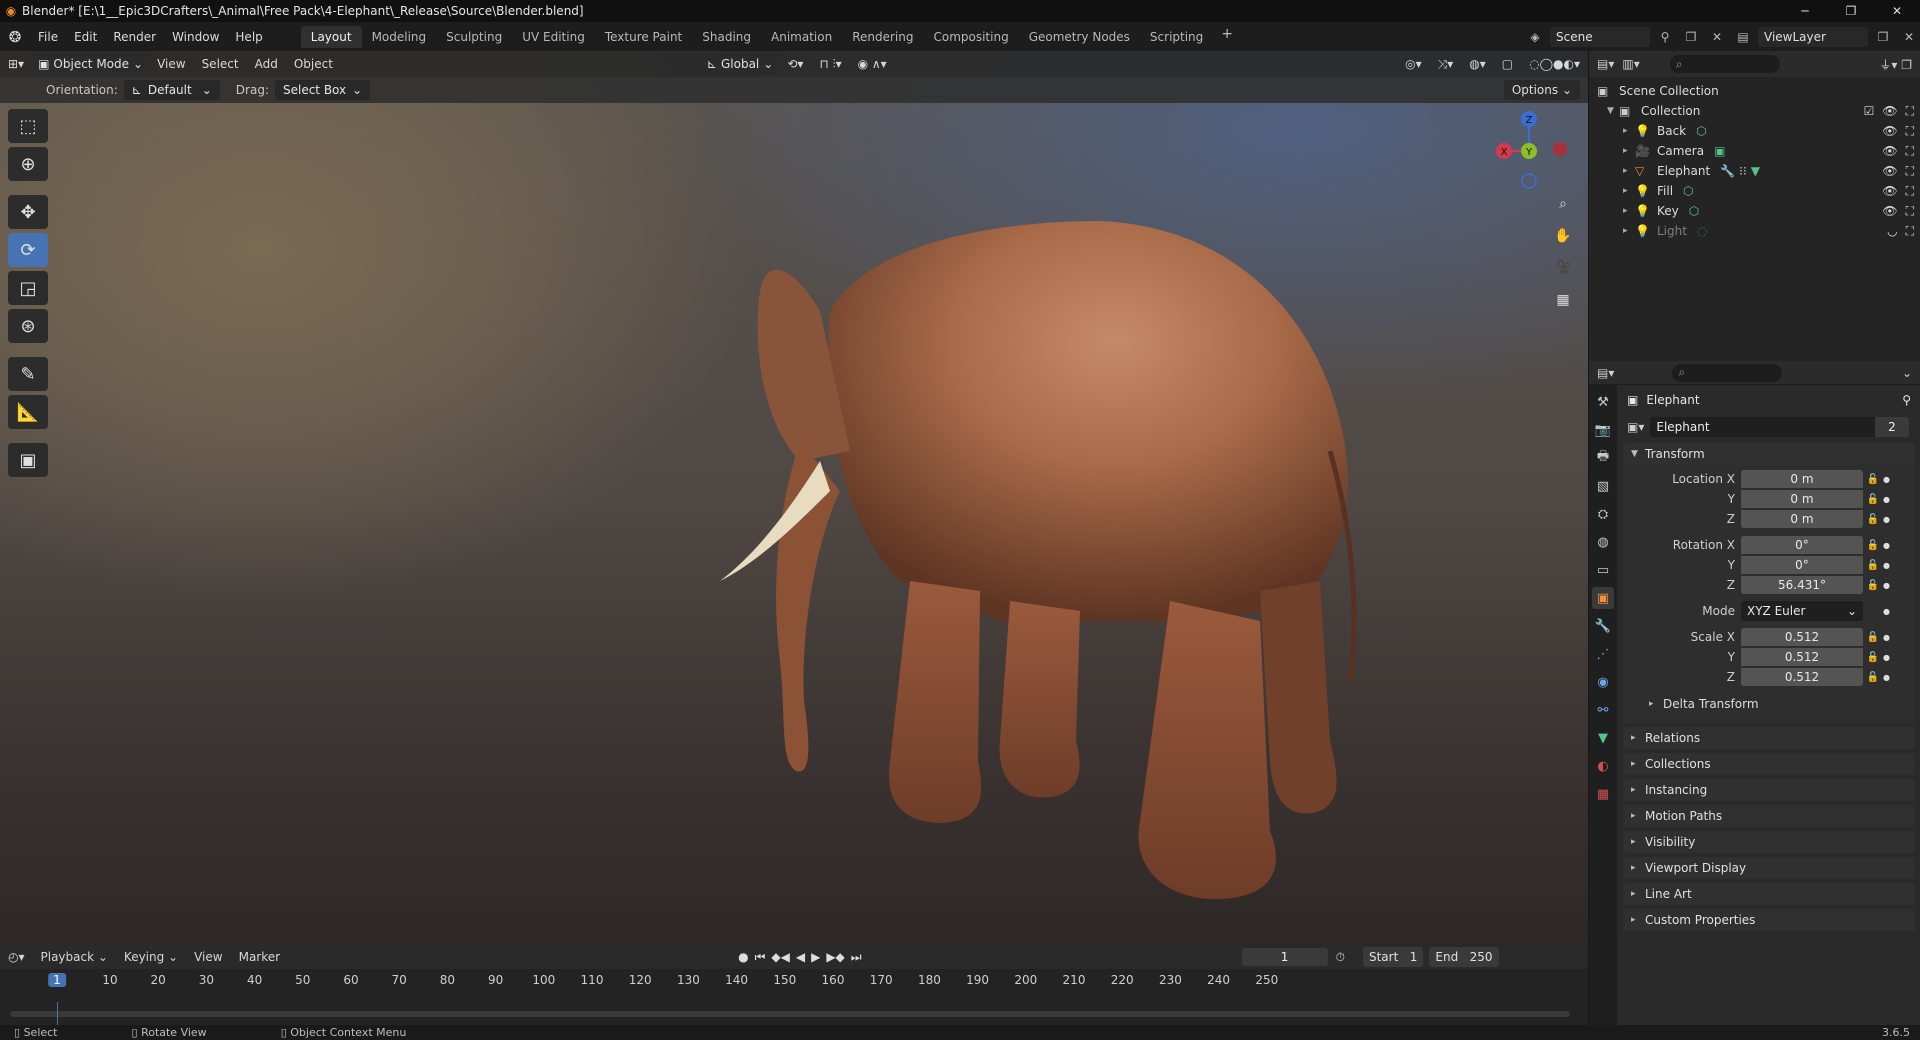 The height and width of the screenshot is (1040, 1920). What do you see at coordinates (1769, 920) in the screenshot?
I see `panel-custom-properties: ▸ Custom Properties` at bounding box center [1769, 920].